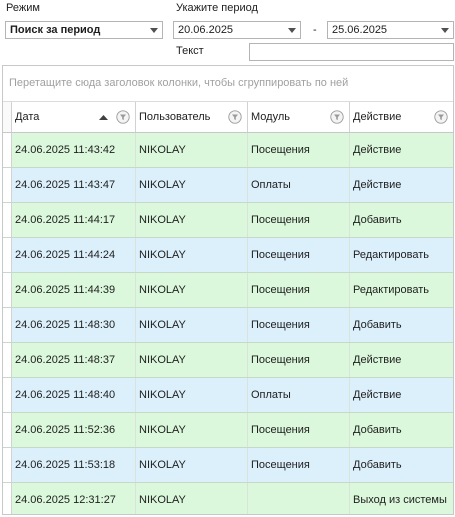 The height and width of the screenshot is (517, 455). I want to click on cell-date: 24.06.2025 11:48:37, so click(74, 360).